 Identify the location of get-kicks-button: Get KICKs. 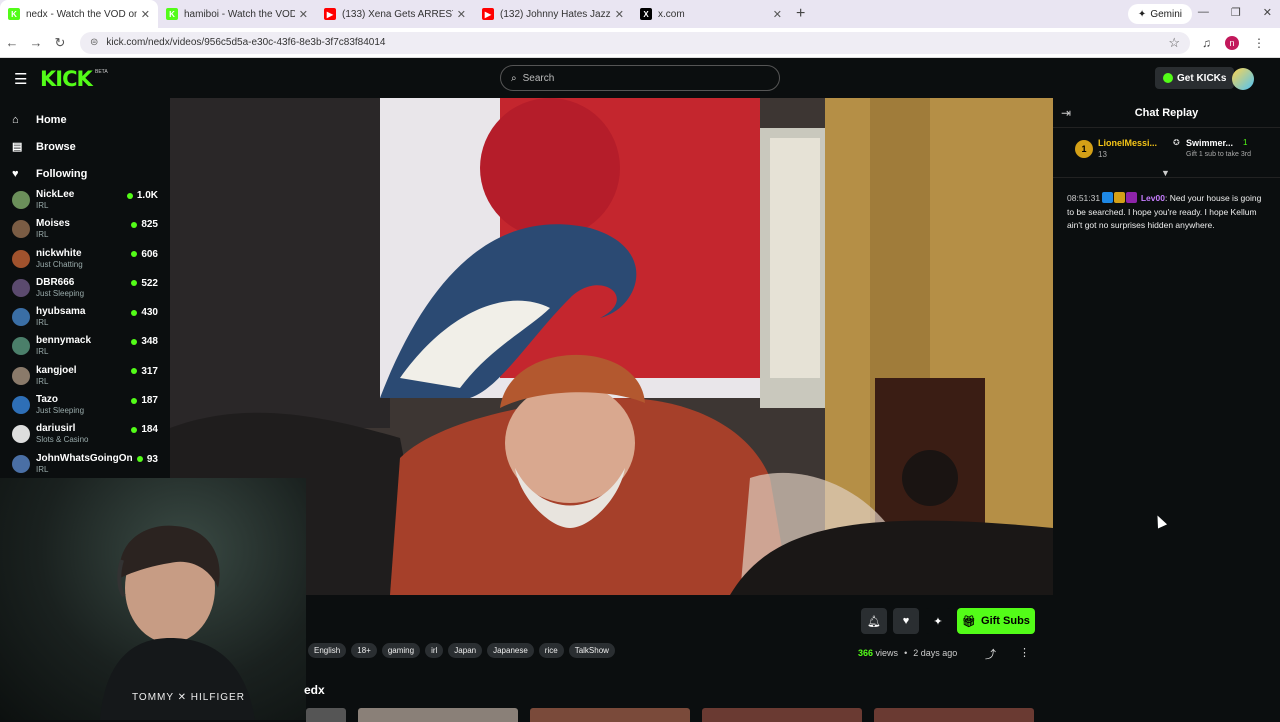
(1195, 78).